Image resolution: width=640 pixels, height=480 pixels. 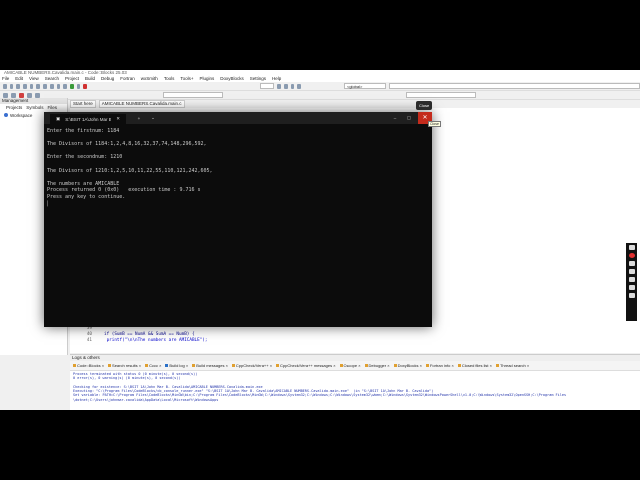 I want to click on cut-icon, so click(x=45, y=86).